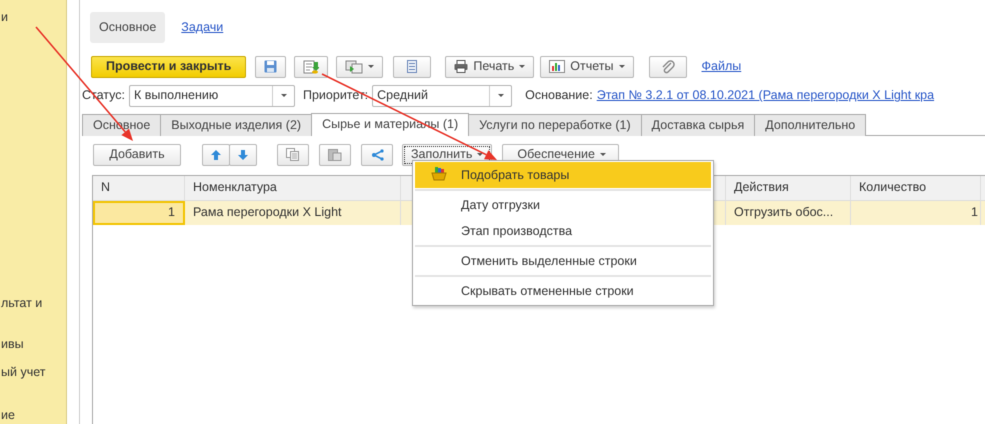  What do you see at coordinates (335, 95) in the screenshot?
I see `priority-label: Приоритет:` at bounding box center [335, 95].